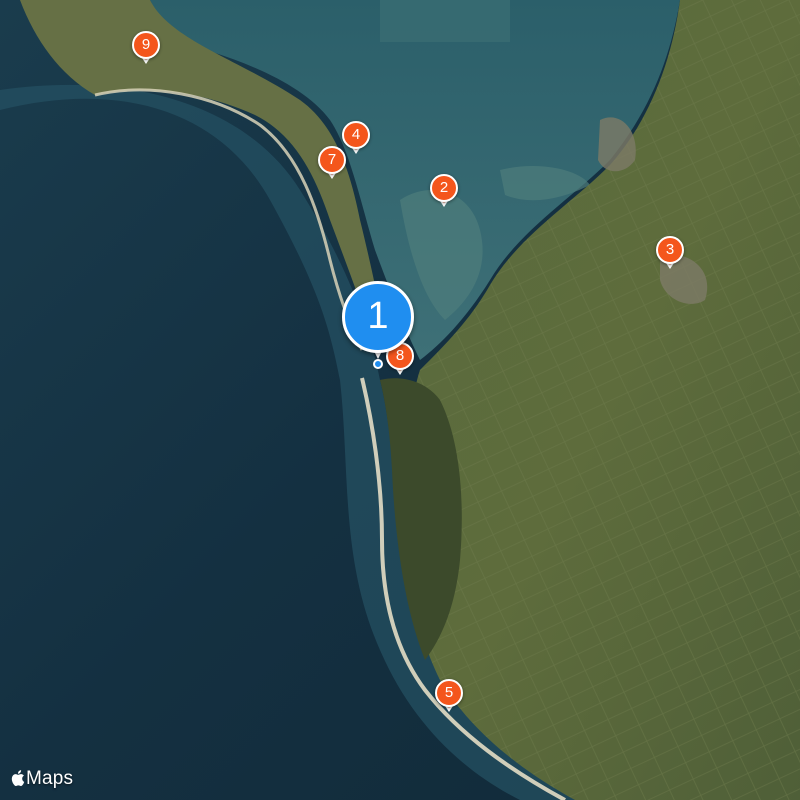  Describe the element at coordinates (670, 250) in the screenshot. I see `pin-label: 3` at that location.